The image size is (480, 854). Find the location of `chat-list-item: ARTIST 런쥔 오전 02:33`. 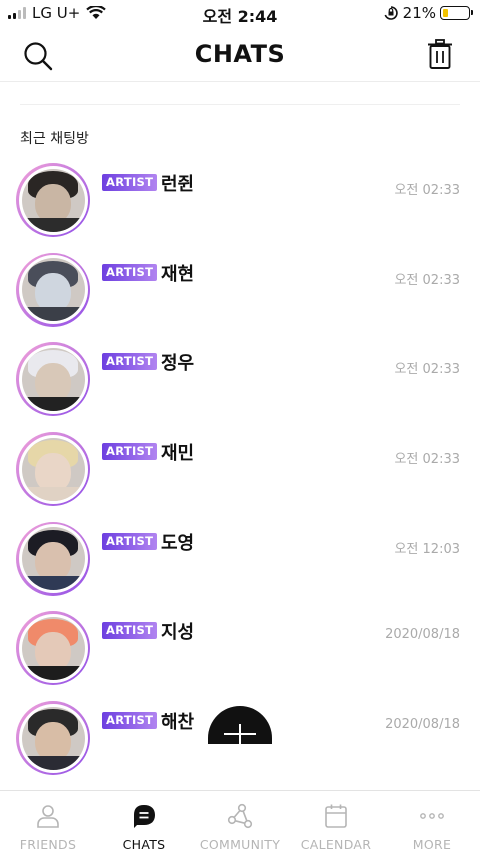

chat-list-item: ARTIST 런쥔 오전 02:33 is located at coordinates (240, 201).